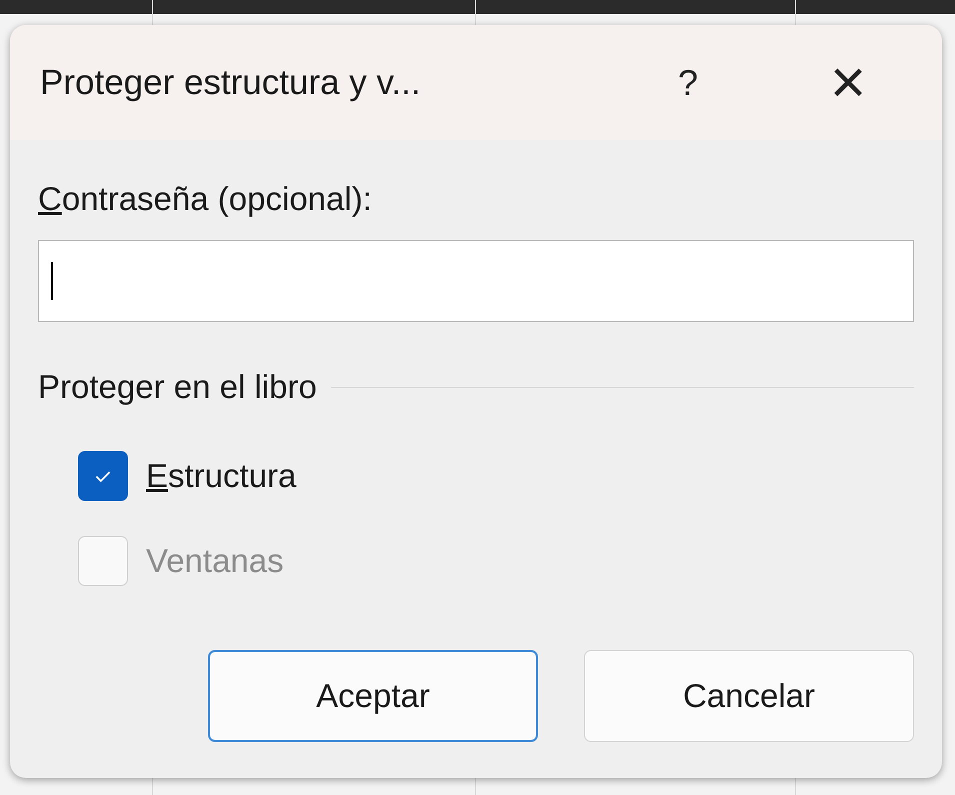  What do you see at coordinates (373, 696) in the screenshot?
I see `accept-button: Aceptar` at bounding box center [373, 696].